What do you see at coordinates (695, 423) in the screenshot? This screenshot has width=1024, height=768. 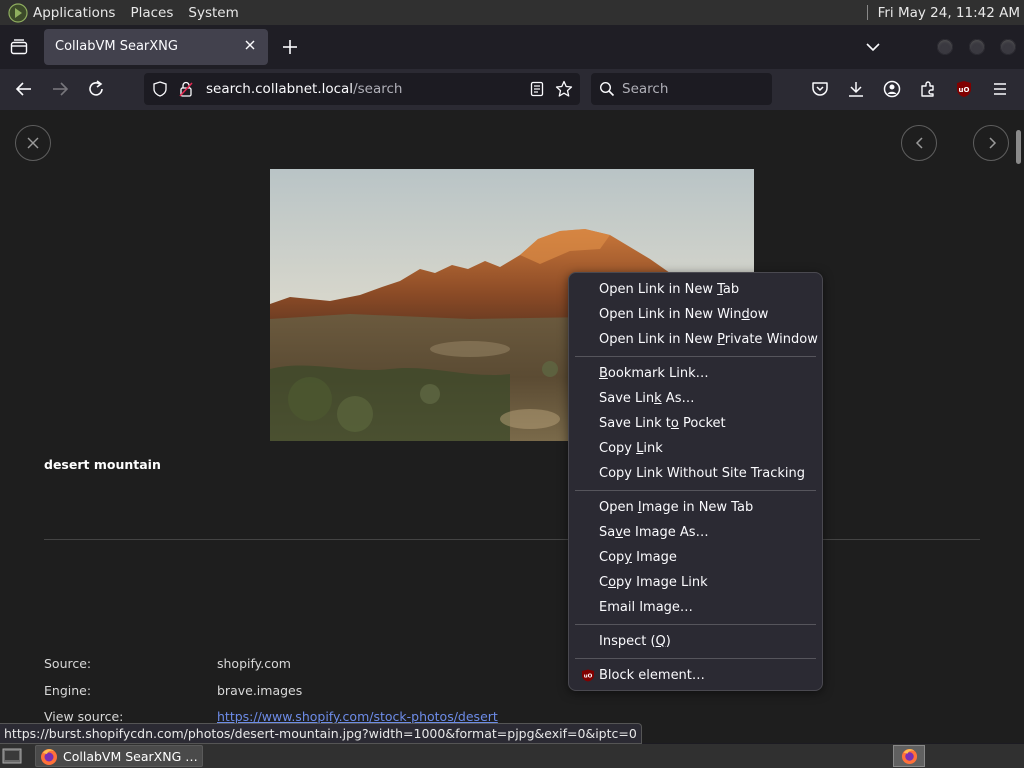 I see `context-menu-item: Save Link to Pocket` at bounding box center [695, 423].